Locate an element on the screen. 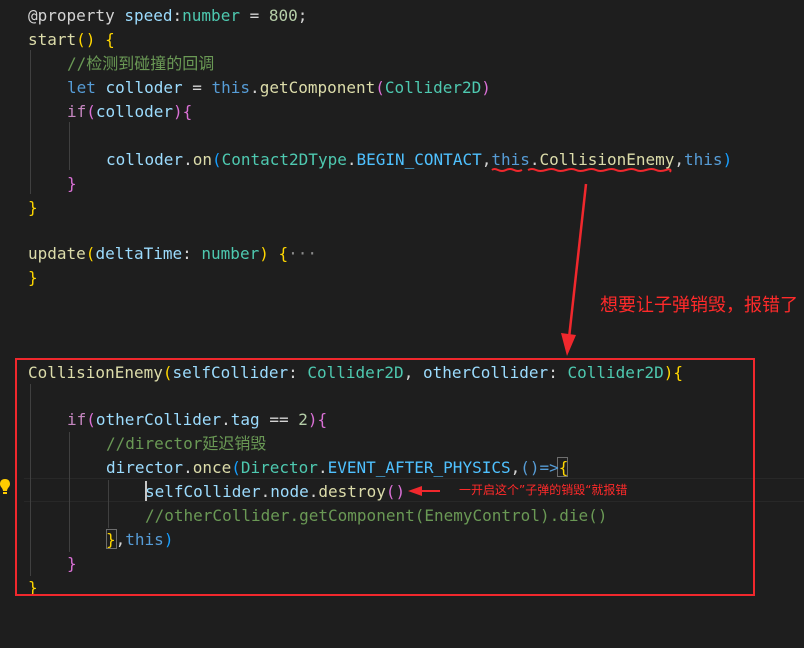  annotation-main-text: 想要让子弹销毁，报错了 is located at coordinates (699, 305).